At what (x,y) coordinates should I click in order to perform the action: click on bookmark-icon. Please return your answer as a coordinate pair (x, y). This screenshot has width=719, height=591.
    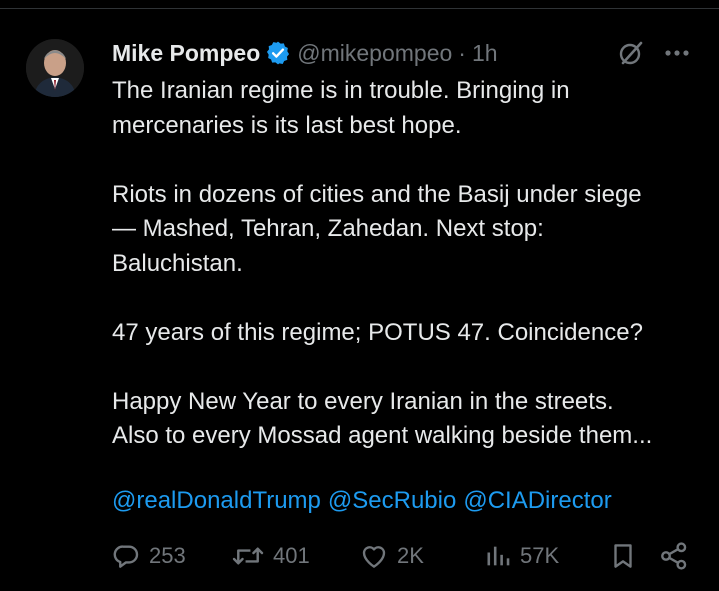
    Looking at the image, I should click on (623, 556).